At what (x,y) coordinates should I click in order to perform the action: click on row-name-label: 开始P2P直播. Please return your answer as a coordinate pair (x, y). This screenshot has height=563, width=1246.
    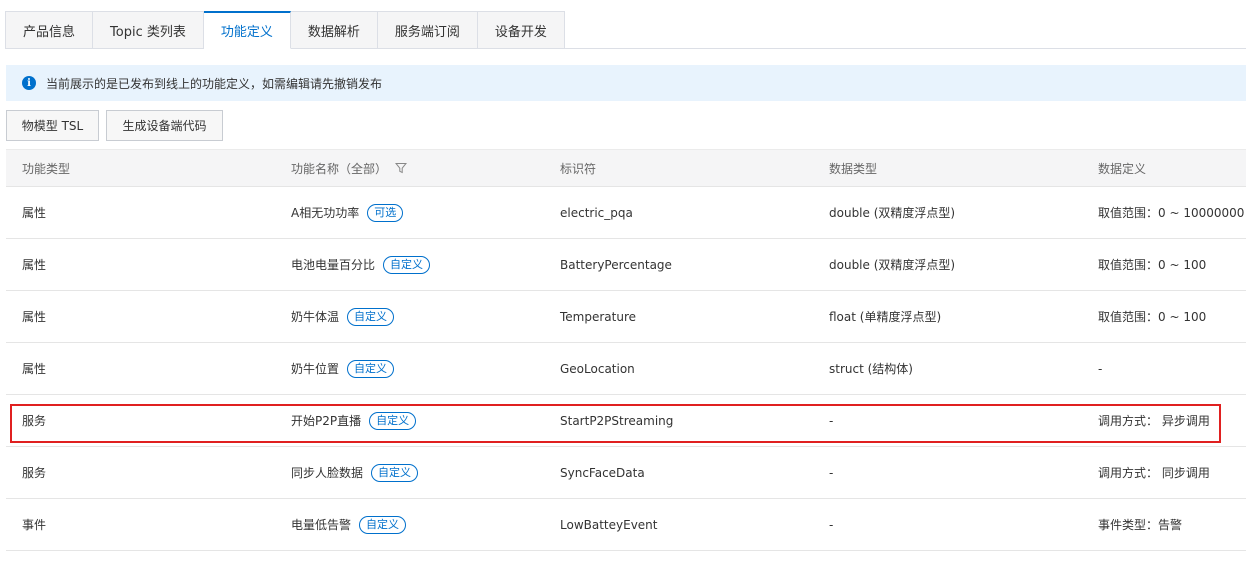
    Looking at the image, I should click on (326, 421).